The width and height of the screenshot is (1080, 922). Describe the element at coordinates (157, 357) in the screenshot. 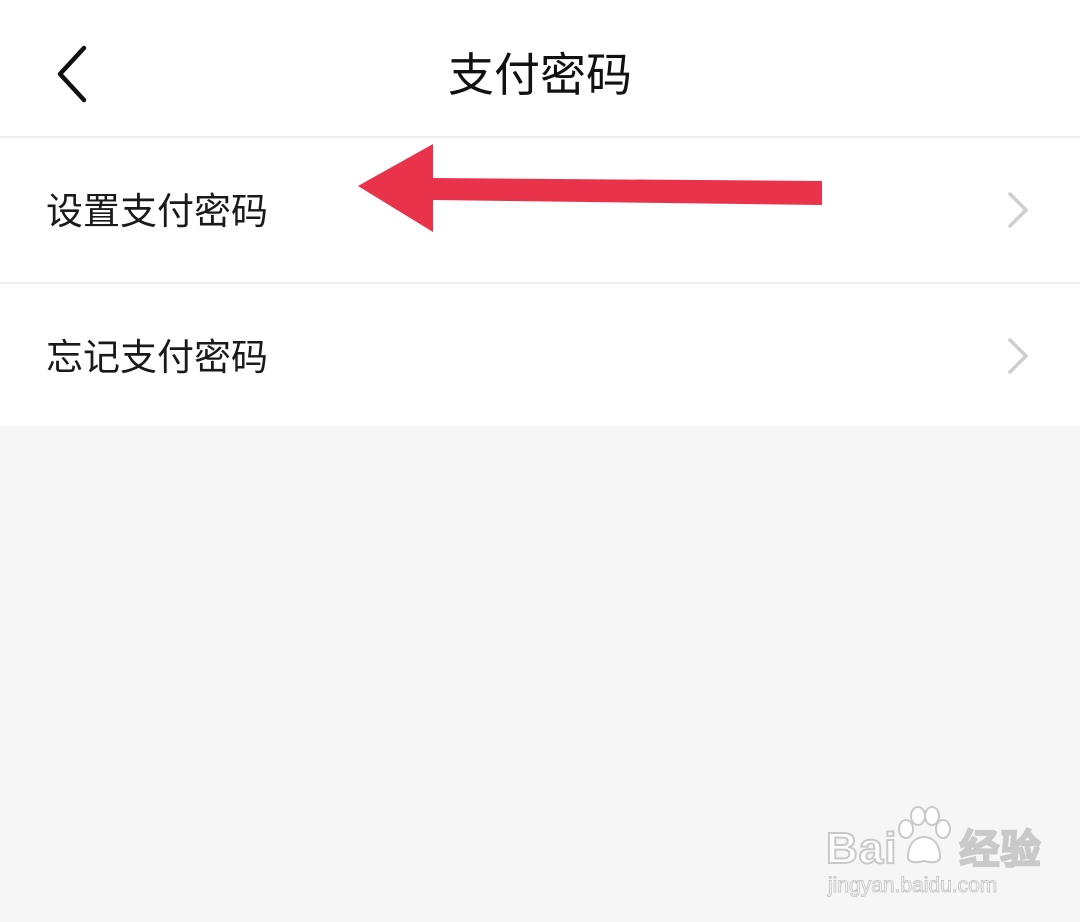

I see `forgot-payment-password-label: 忘记支付密码` at that location.